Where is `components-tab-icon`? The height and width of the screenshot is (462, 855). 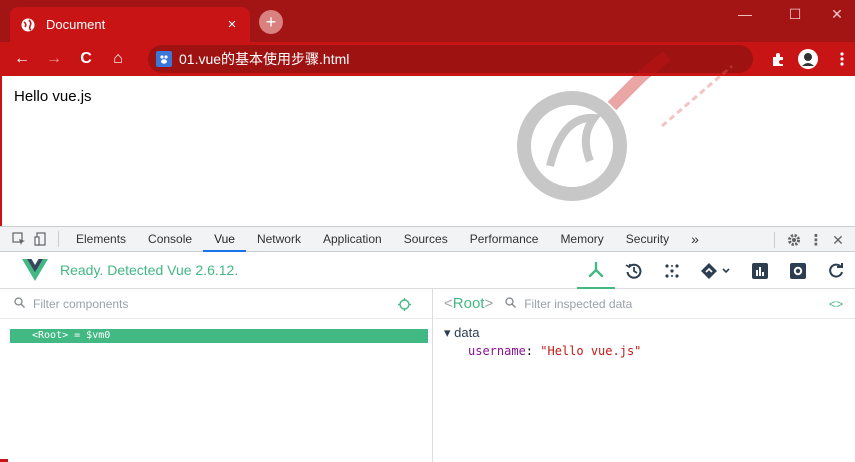
components-tab-icon is located at coordinates (596, 270).